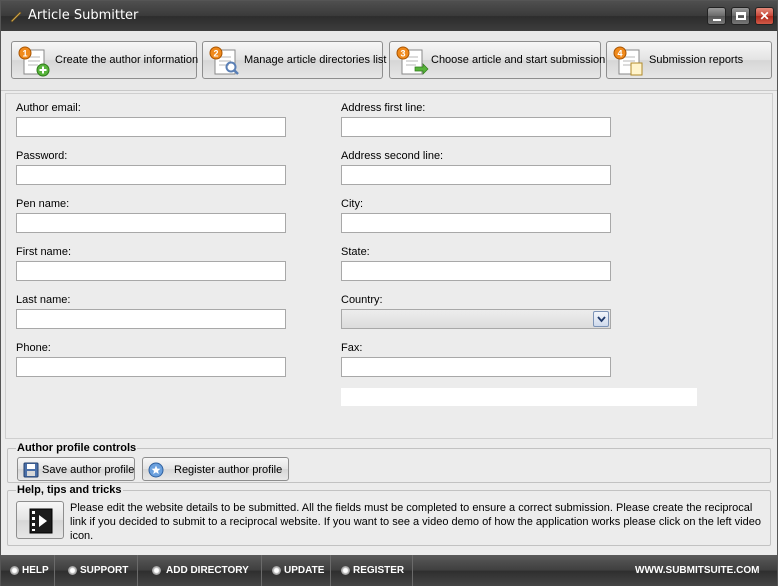 The height and width of the screenshot is (586, 778). What do you see at coordinates (412, 60) in the screenshot?
I see `start-submission-icon: 3` at bounding box center [412, 60].